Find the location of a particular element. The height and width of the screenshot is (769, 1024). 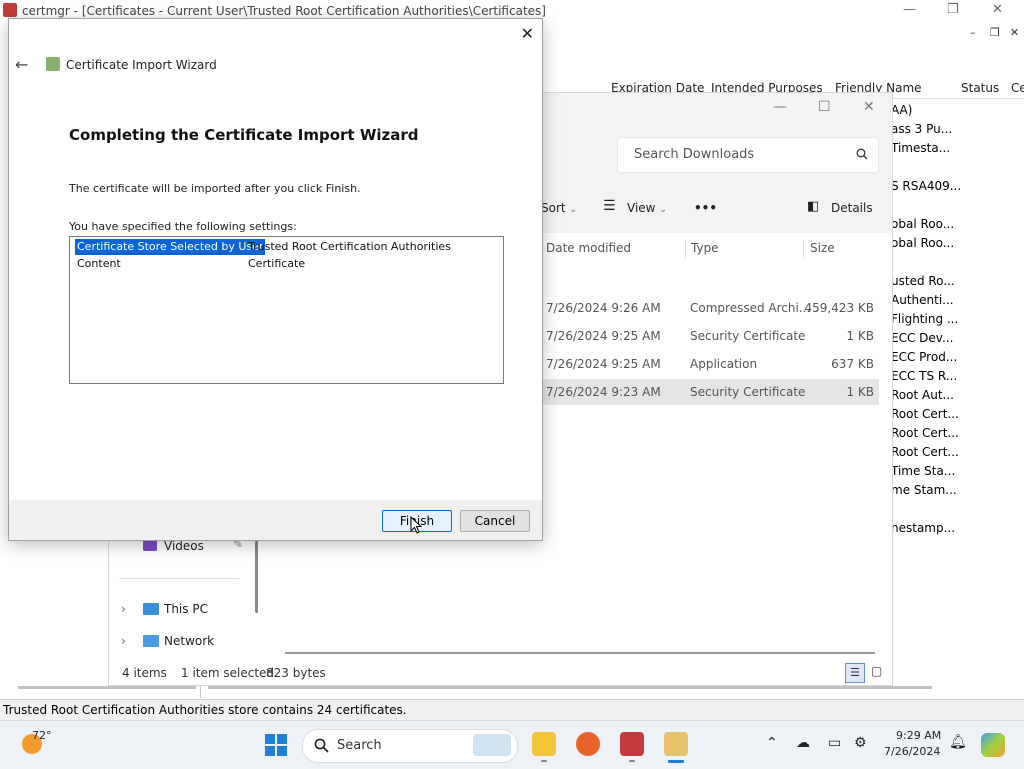

col-type: Type is located at coordinates (705, 248).